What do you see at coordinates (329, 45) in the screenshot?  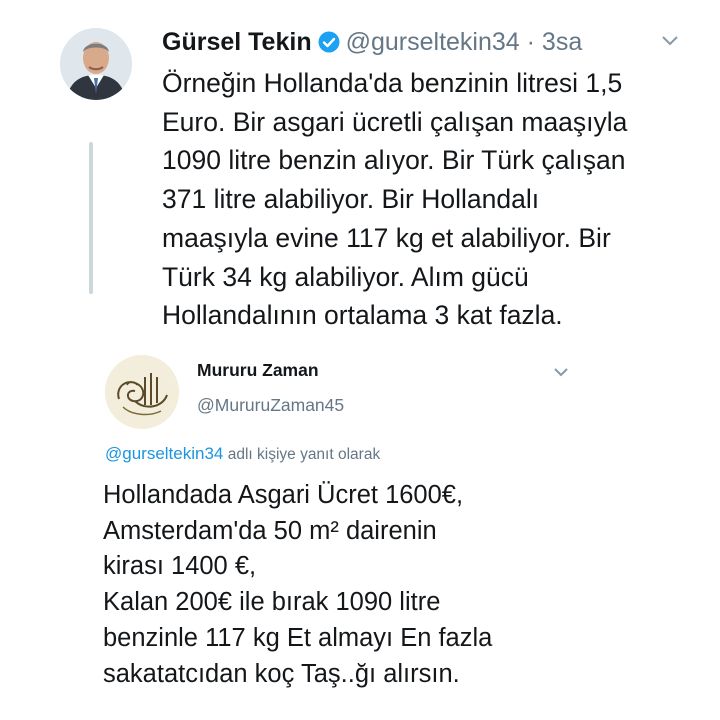 I see `verified-badge-icon` at bounding box center [329, 45].